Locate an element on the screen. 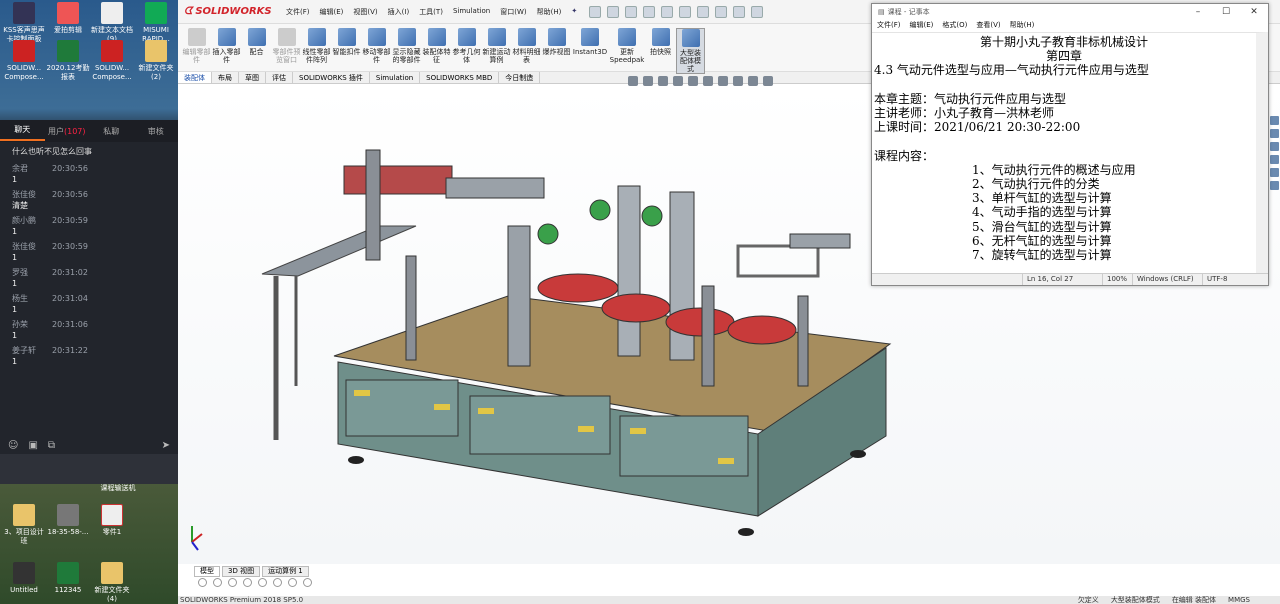  desktop-icon-aipai: 爱拍剪辑 is located at coordinates (68, 18).